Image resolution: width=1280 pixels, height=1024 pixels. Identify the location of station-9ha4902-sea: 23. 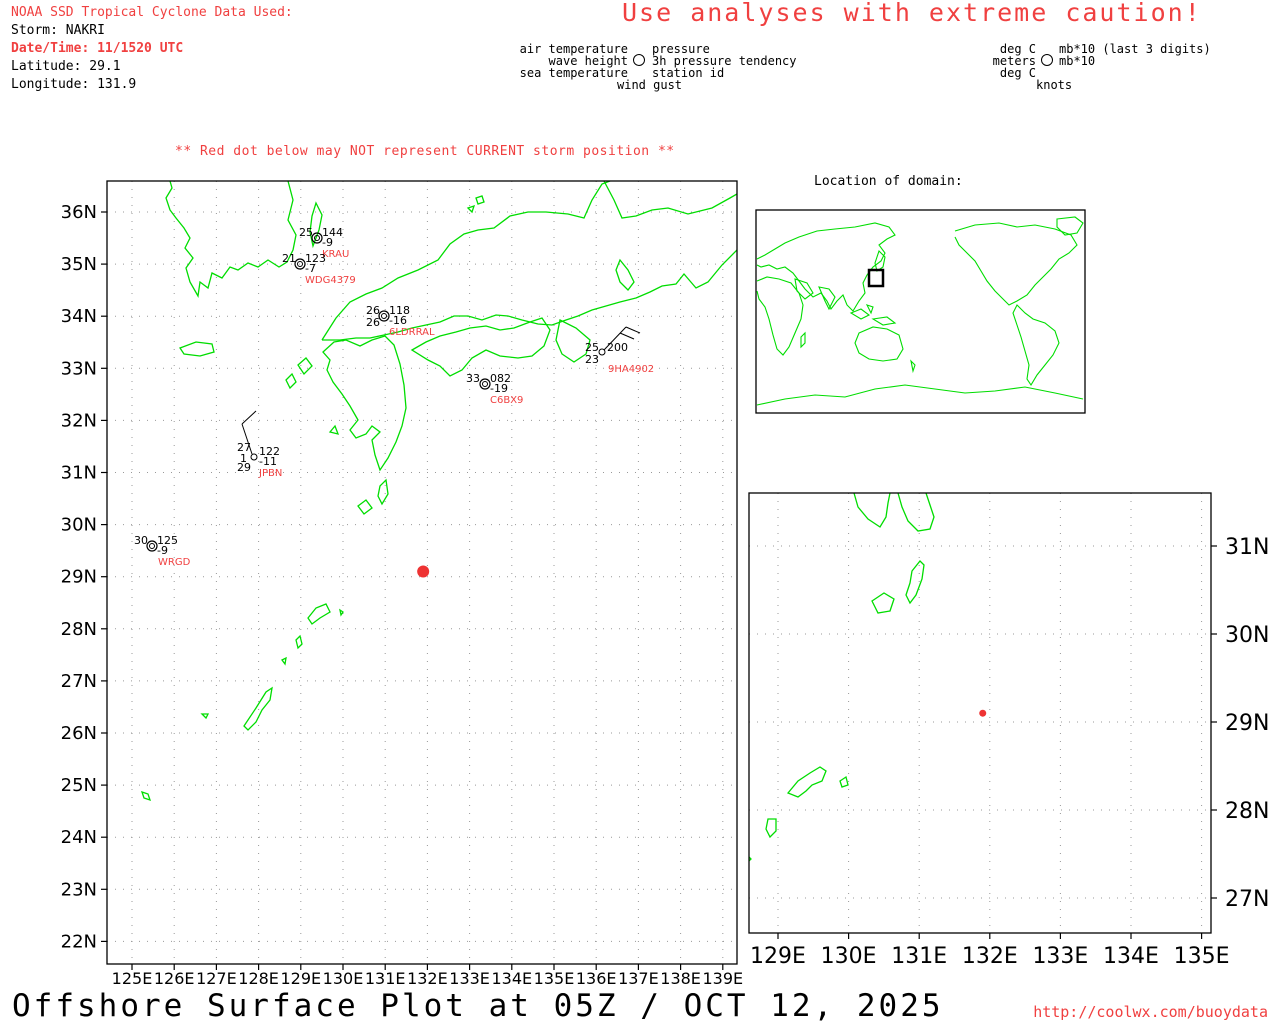
(592, 359).